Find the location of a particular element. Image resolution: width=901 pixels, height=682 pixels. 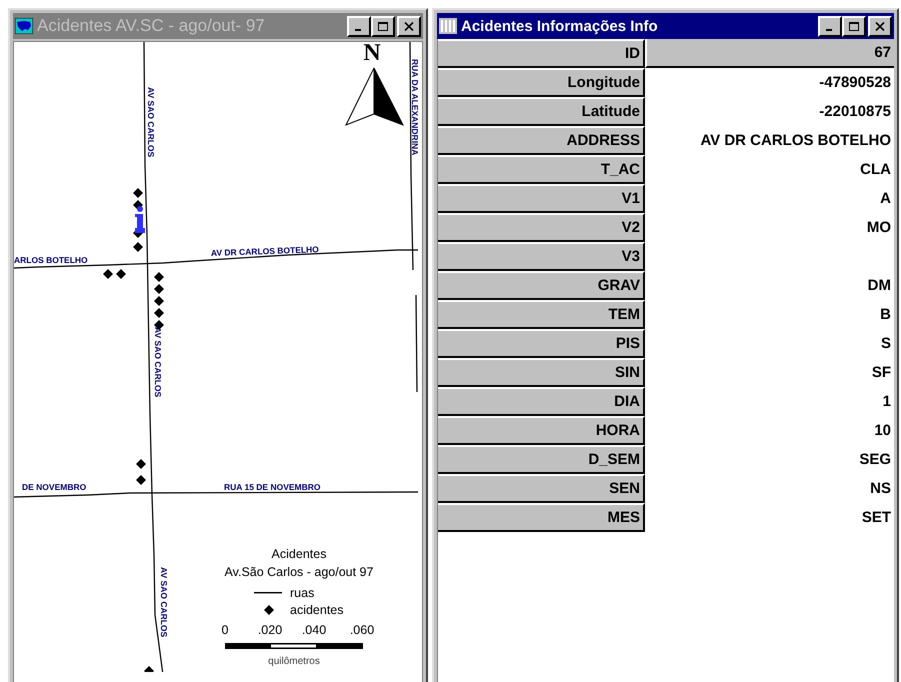

scale-label: 0 is located at coordinates (225, 630).